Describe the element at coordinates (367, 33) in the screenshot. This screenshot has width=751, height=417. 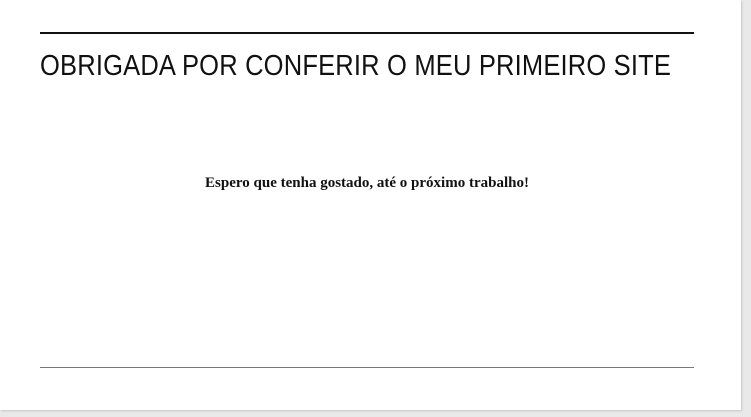
I see `top-divider` at that location.